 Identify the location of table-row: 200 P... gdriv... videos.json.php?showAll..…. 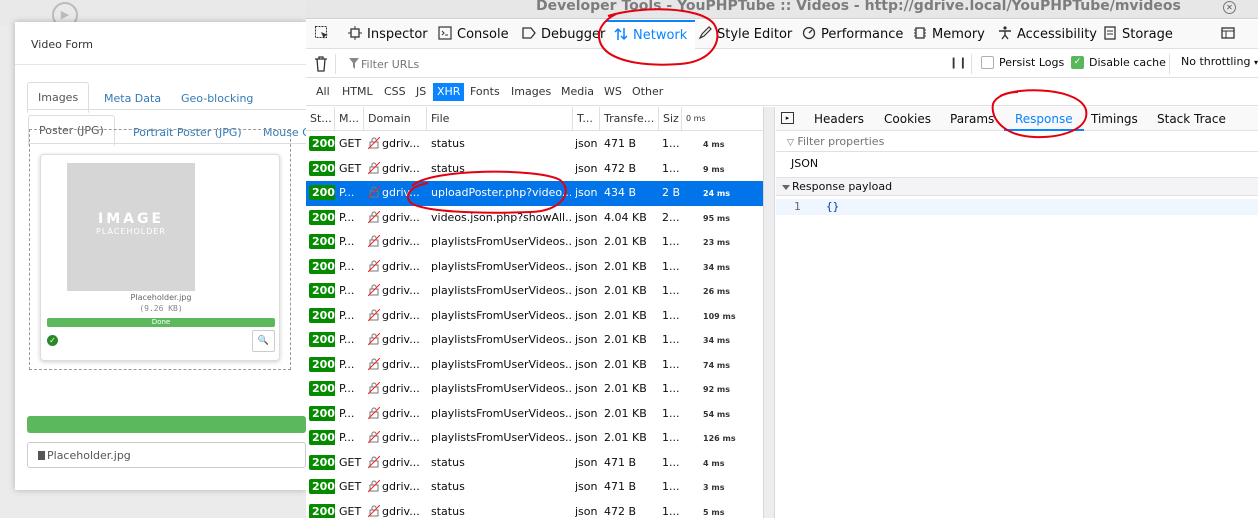
(534, 218).